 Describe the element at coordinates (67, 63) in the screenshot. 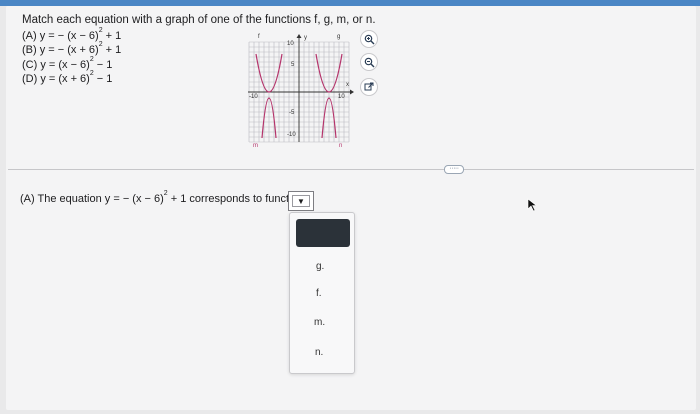

I see `equation-c: (C) y = (x − 6)2 − 1` at that location.